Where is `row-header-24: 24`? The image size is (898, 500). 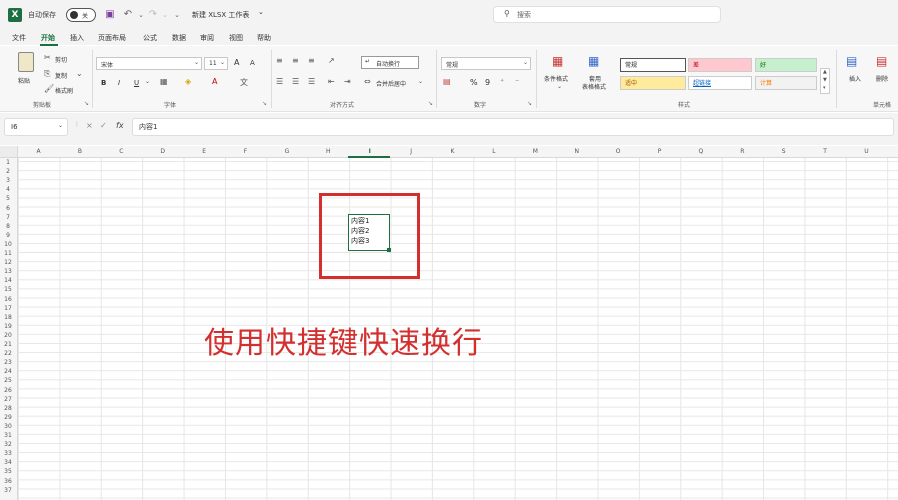 row-header-24: 24 is located at coordinates (8, 371).